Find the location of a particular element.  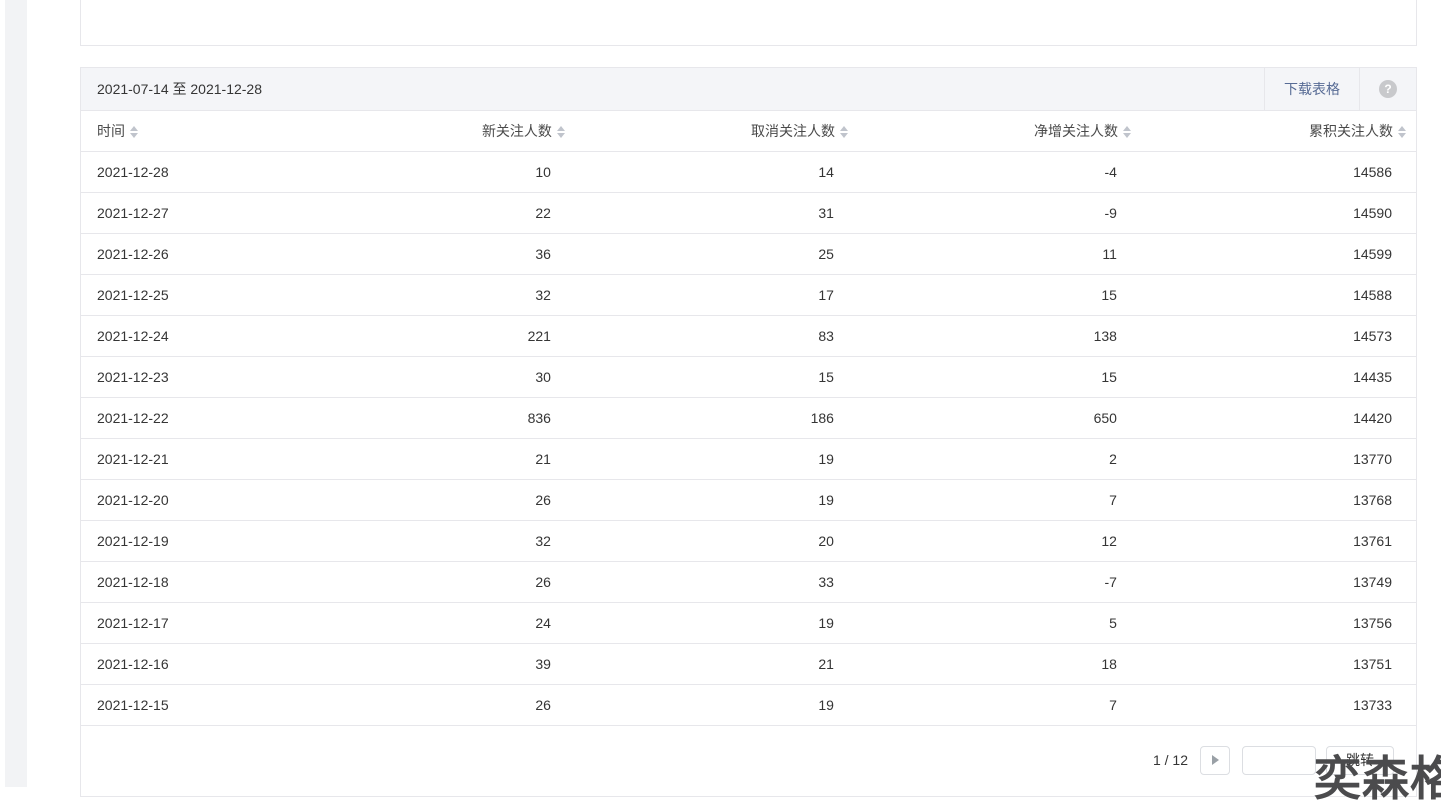

next-page-button is located at coordinates (1215, 760).